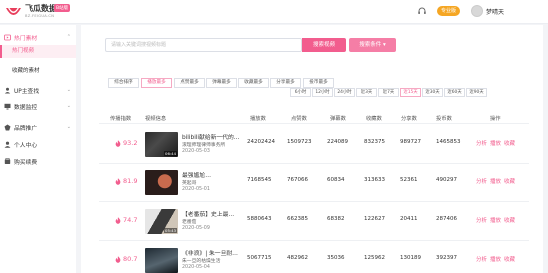 The image size is (548, 273). Describe the element at coordinates (123, 83) in the screenshot. I see `sort-tab: 综合排序` at that location.